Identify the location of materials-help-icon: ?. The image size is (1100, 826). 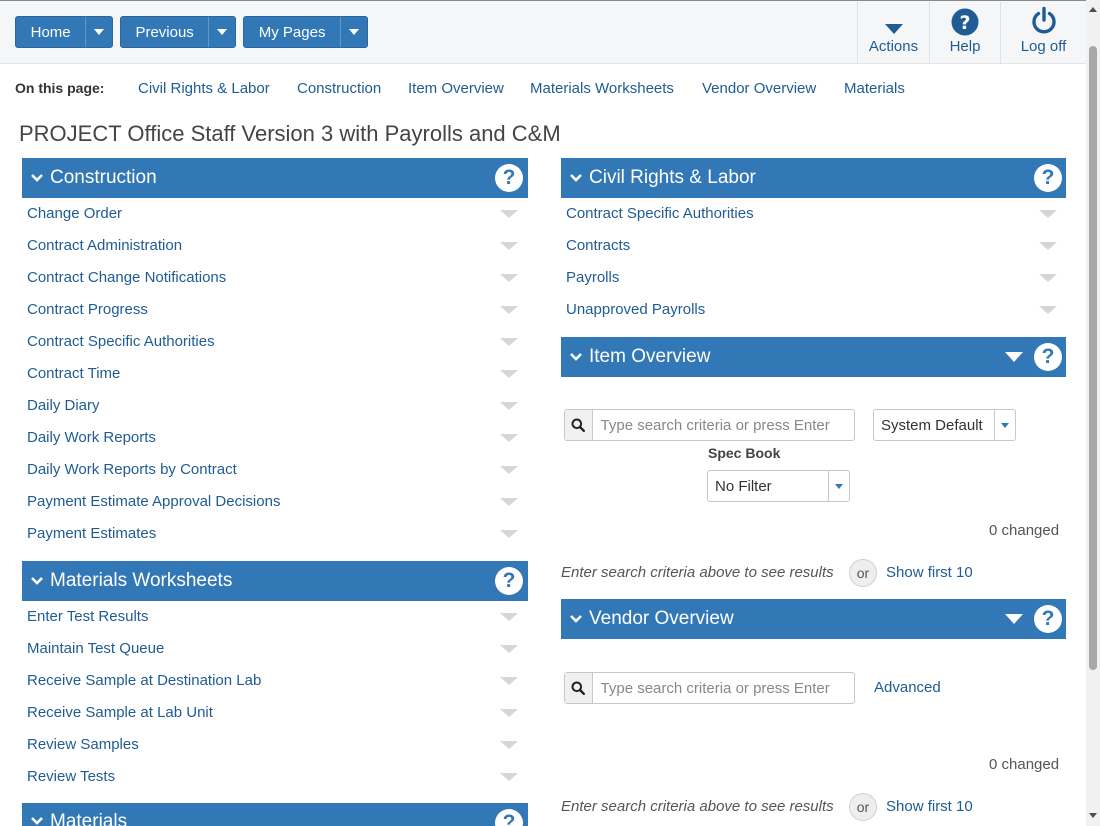
(509, 817).